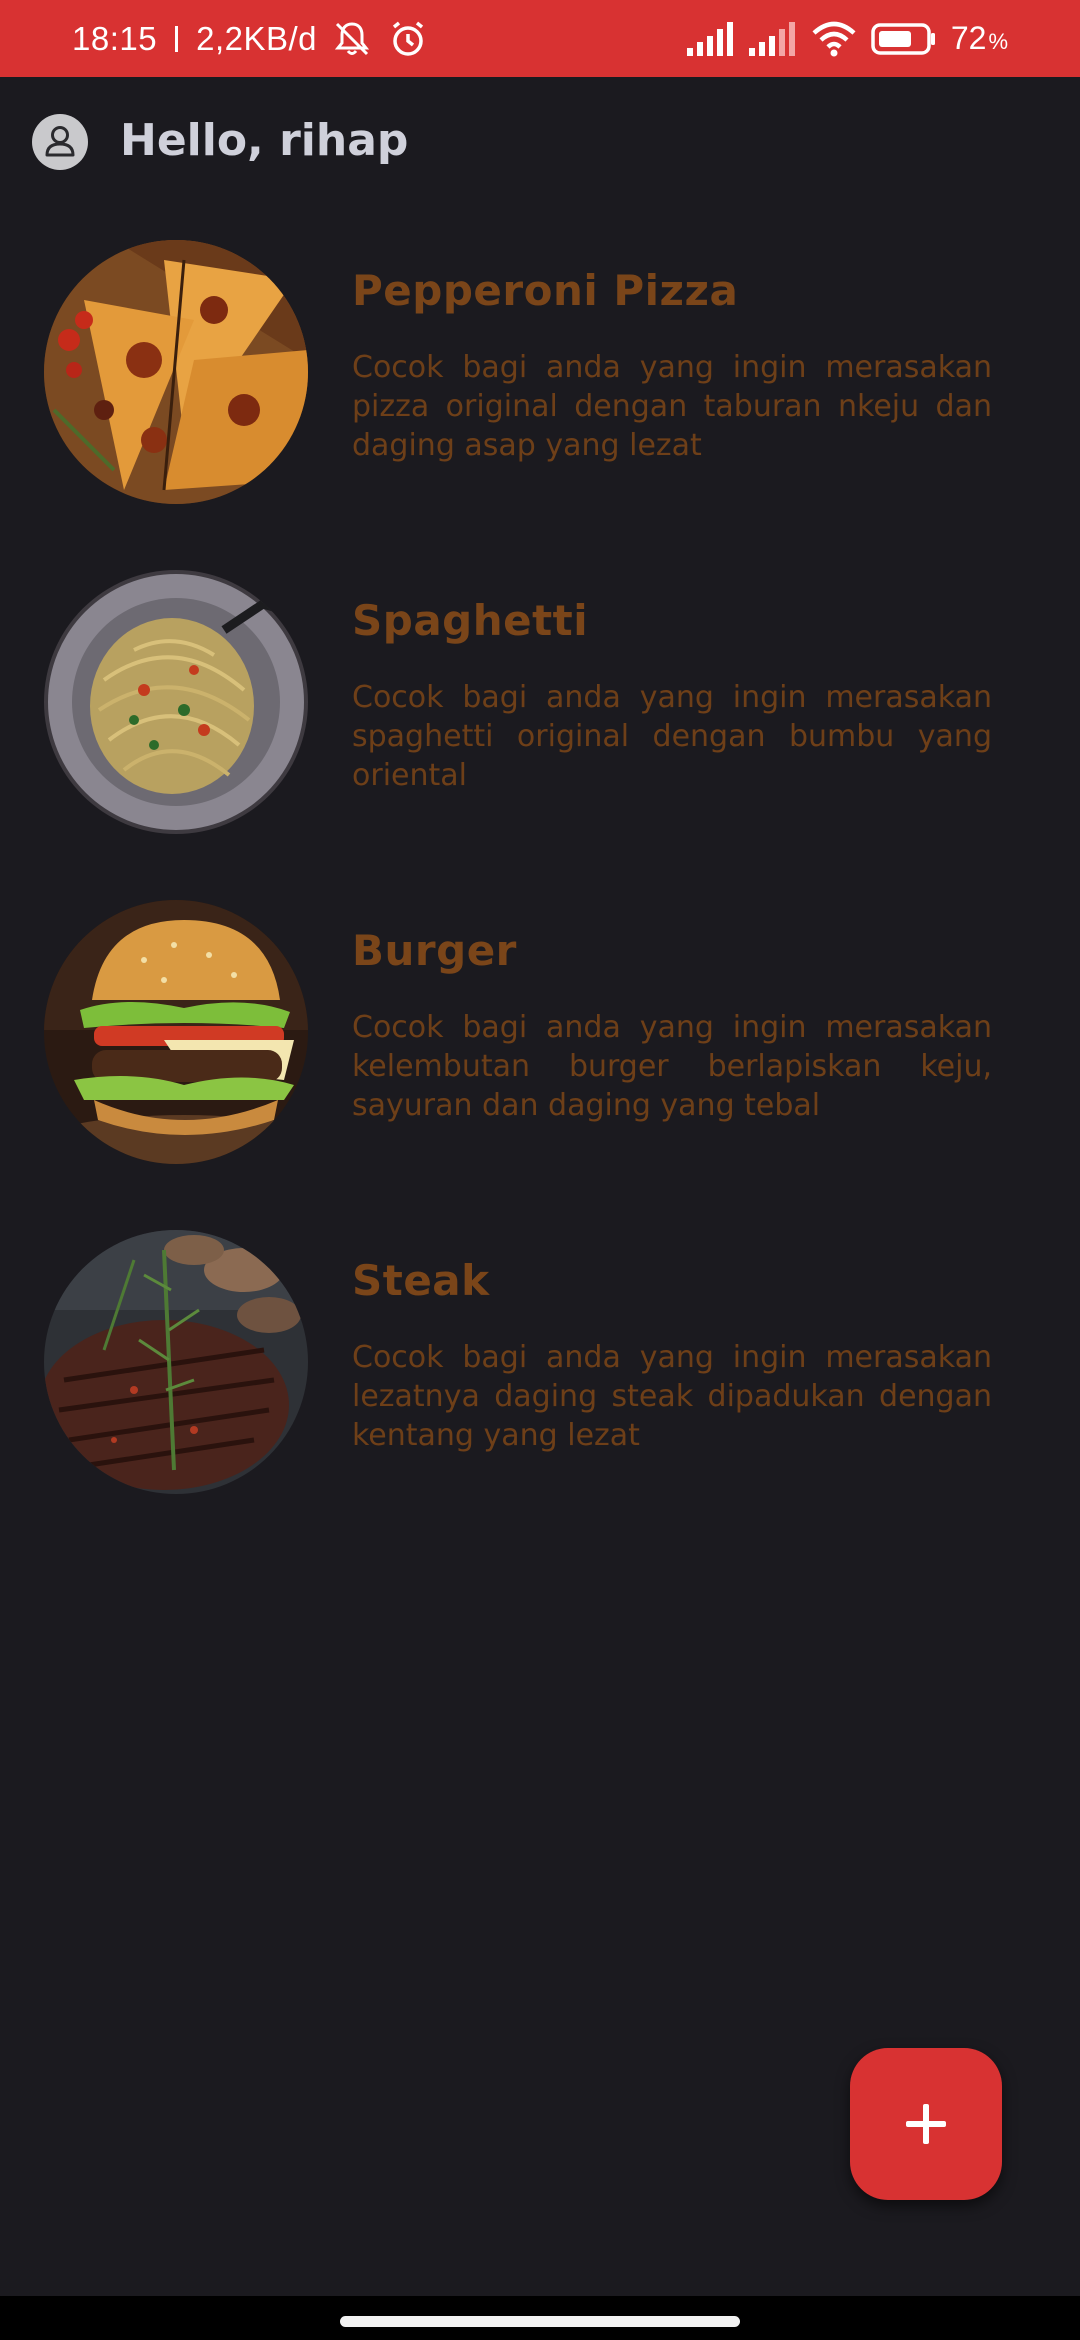 The height and width of the screenshot is (2340, 1080). Describe the element at coordinates (352, 38) in the screenshot. I see `mute-icon` at that location.